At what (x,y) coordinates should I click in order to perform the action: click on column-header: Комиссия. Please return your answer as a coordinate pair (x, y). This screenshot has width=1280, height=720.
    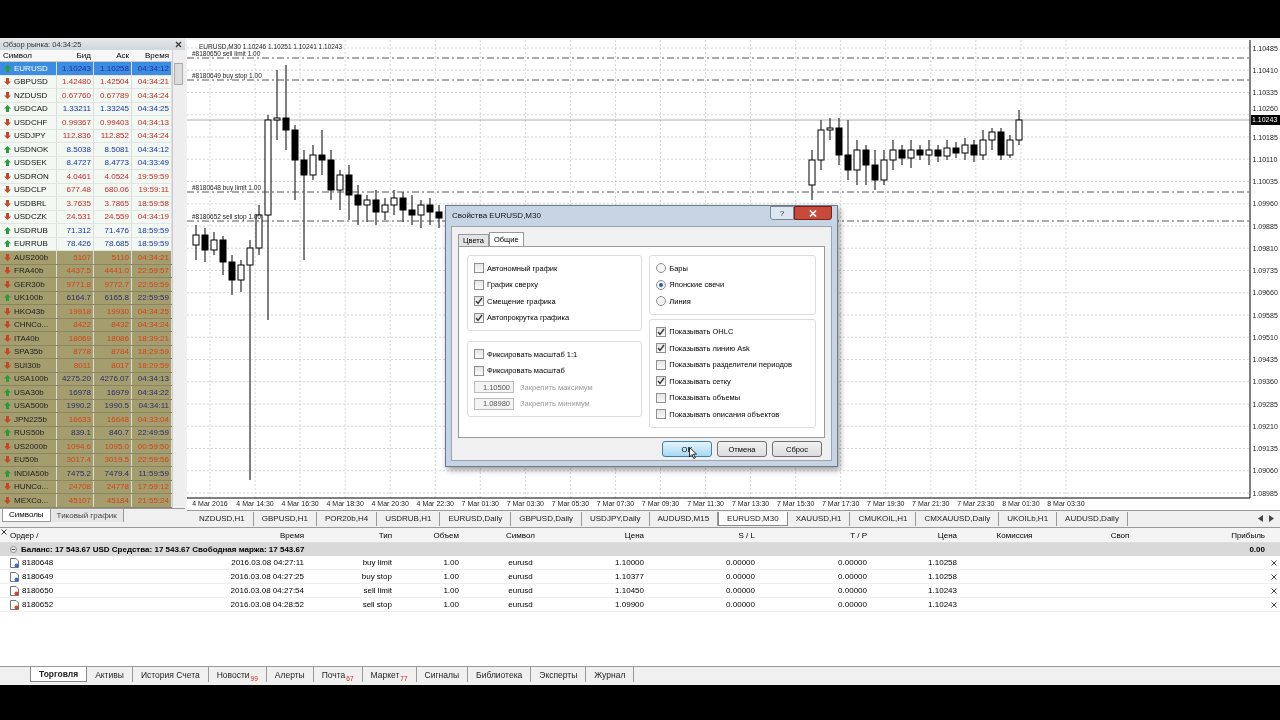
    Looking at the image, I should click on (1014, 535).